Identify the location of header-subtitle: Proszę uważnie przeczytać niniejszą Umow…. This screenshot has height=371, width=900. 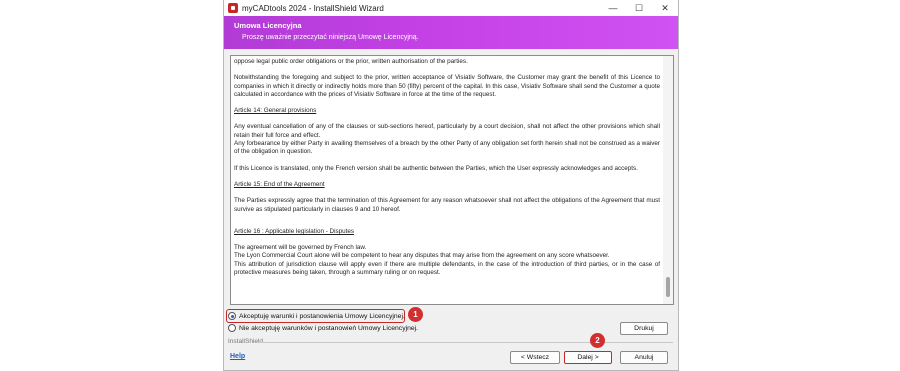
(330, 37).